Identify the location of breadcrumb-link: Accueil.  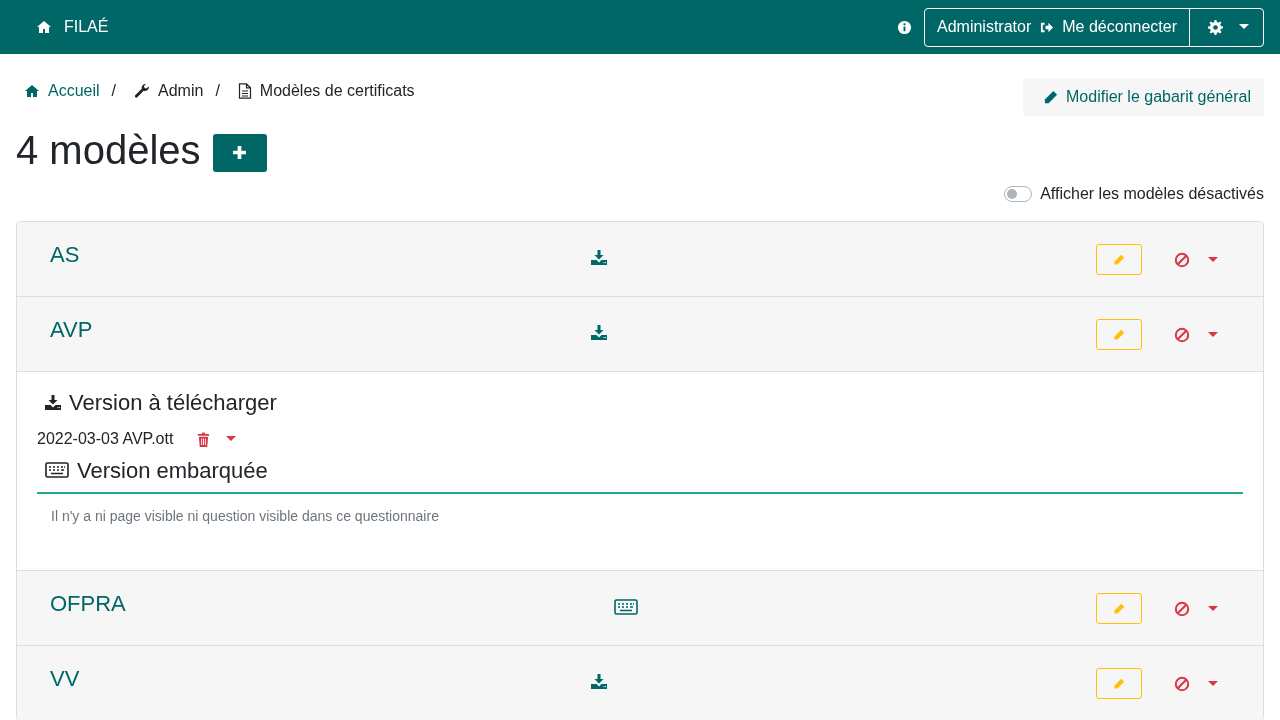
(74, 91).